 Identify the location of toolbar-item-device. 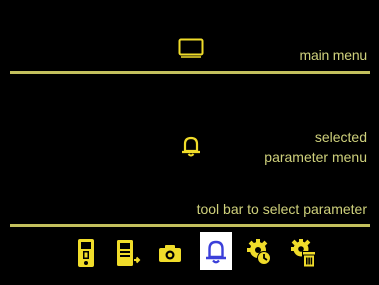
(86, 253).